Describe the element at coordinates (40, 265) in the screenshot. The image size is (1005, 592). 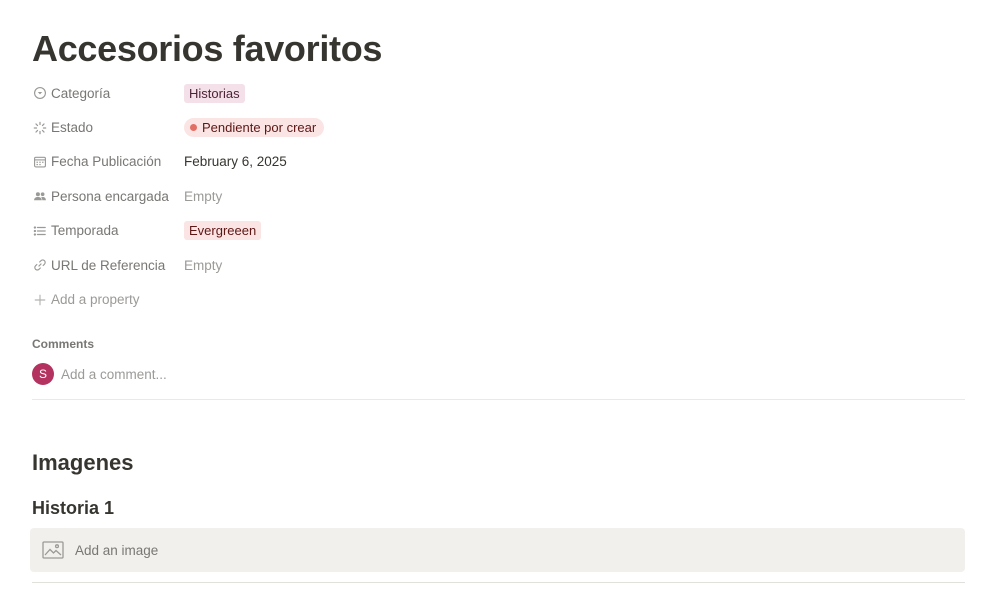
I see `link-icon` at that location.